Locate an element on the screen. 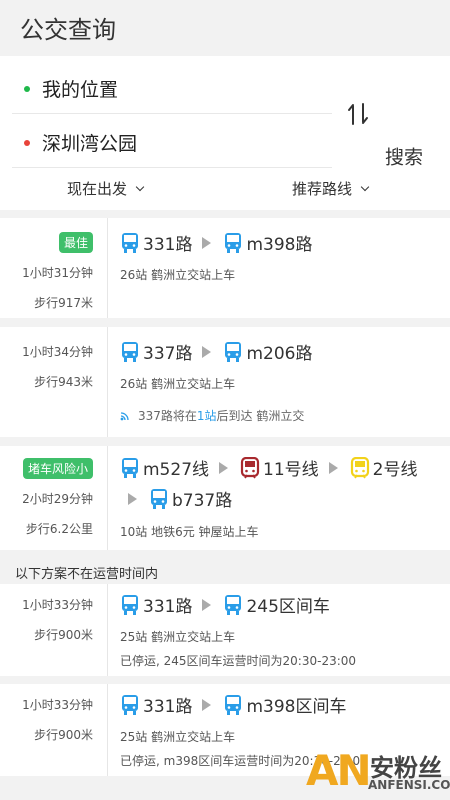 The width and height of the screenshot is (450, 800). realtime-prefix: 337路将在 is located at coordinates (167, 416).